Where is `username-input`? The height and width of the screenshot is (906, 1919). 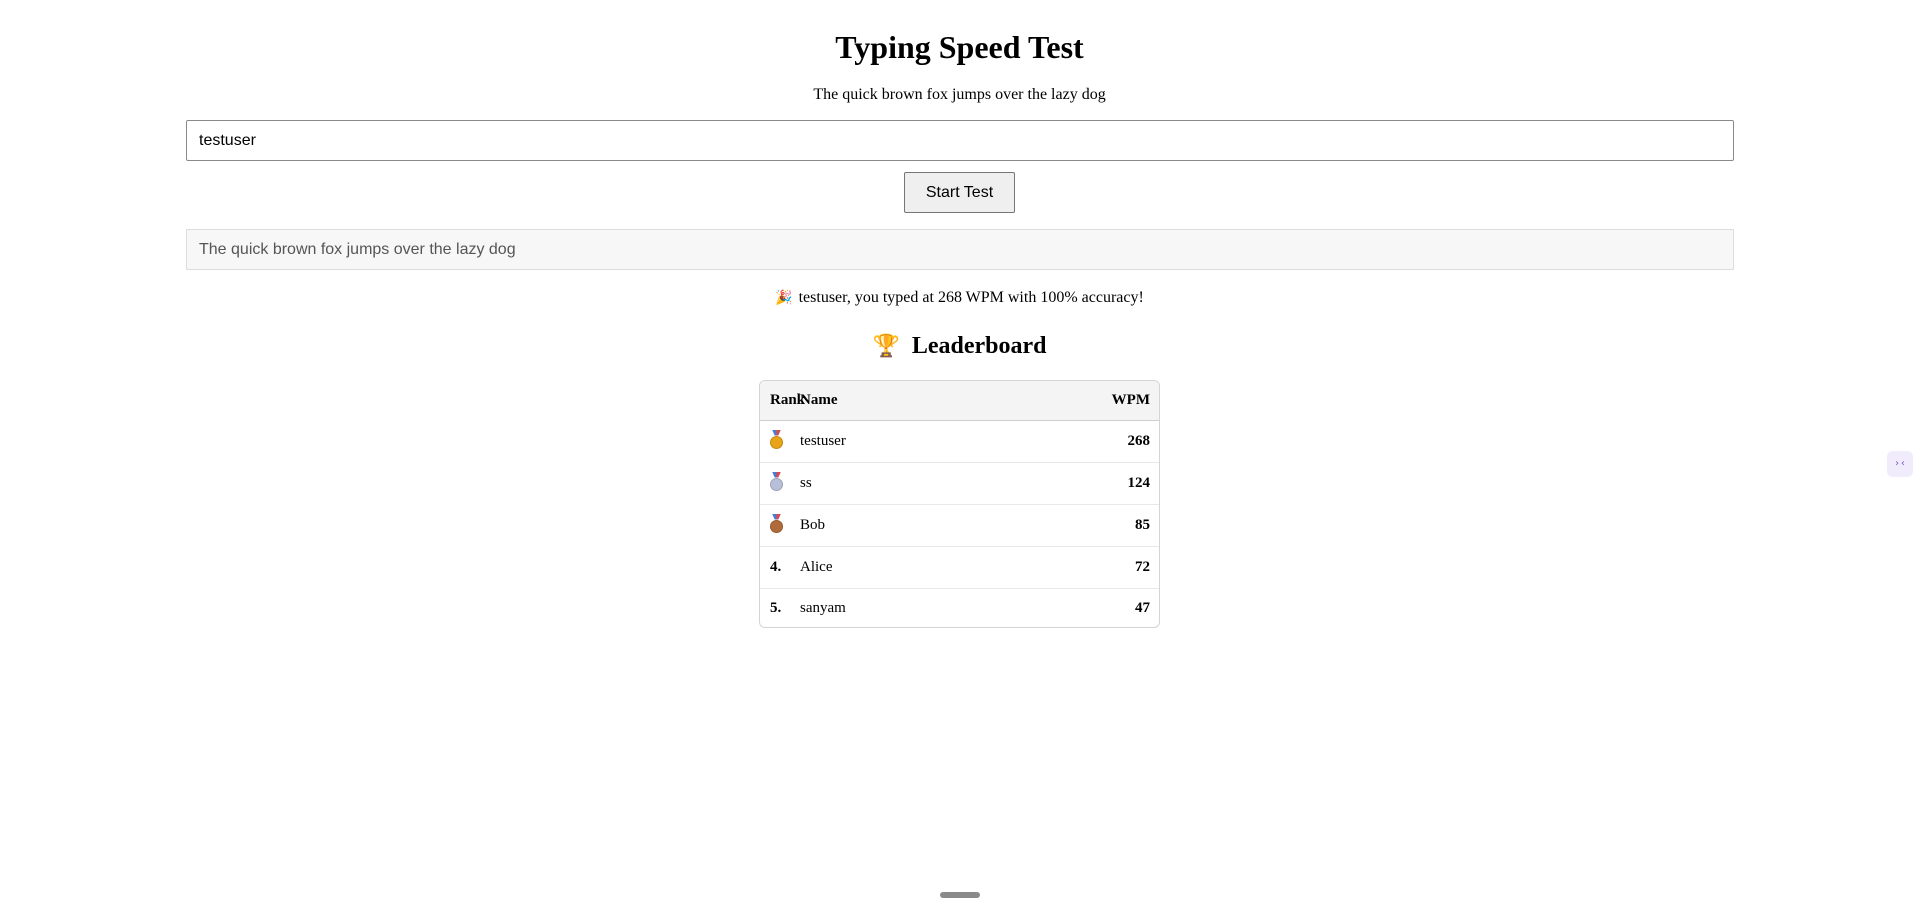
username-input is located at coordinates (960, 140).